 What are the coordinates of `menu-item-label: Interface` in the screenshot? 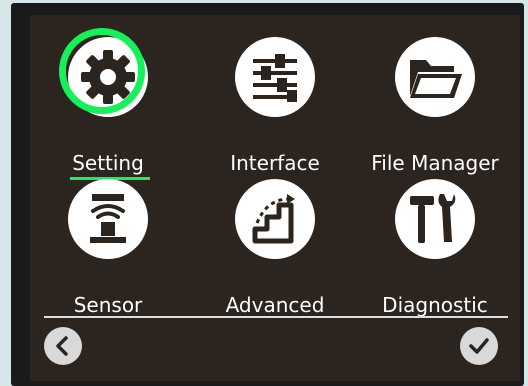 It's located at (275, 163).